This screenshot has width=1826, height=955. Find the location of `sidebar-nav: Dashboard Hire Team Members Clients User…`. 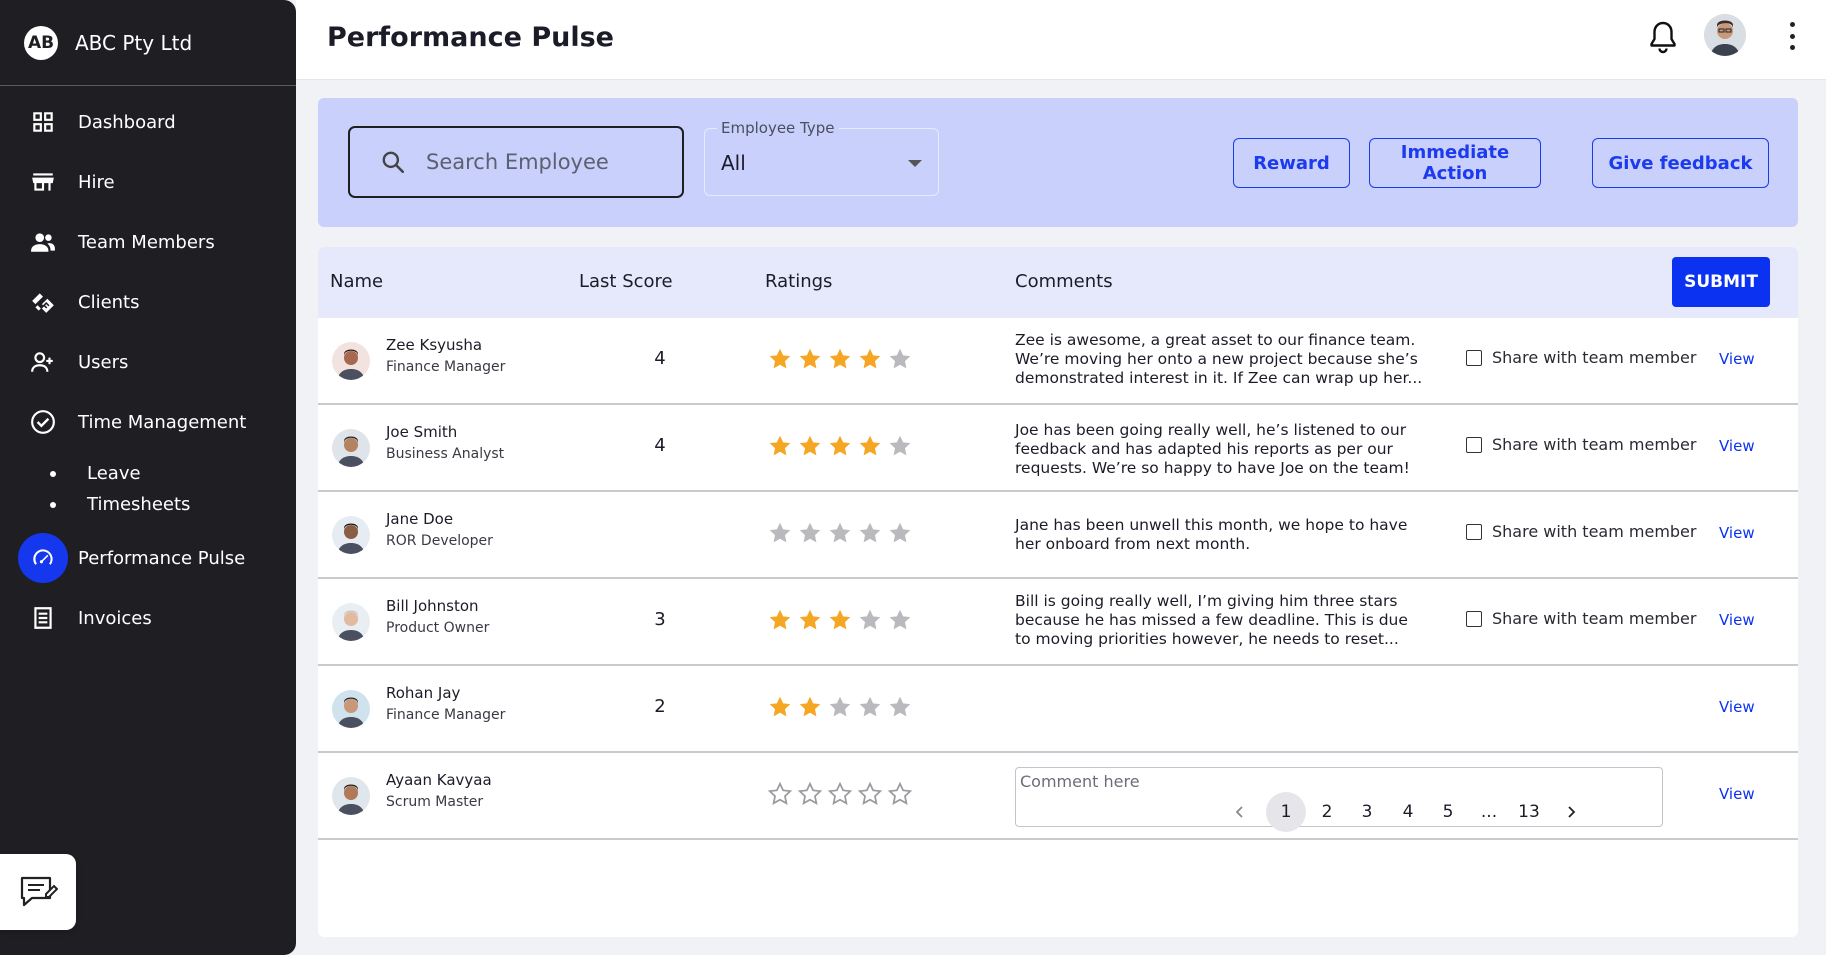

sidebar-nav: Dashboard Hire Team Members Clients User… is located at coordinates (148, 367).